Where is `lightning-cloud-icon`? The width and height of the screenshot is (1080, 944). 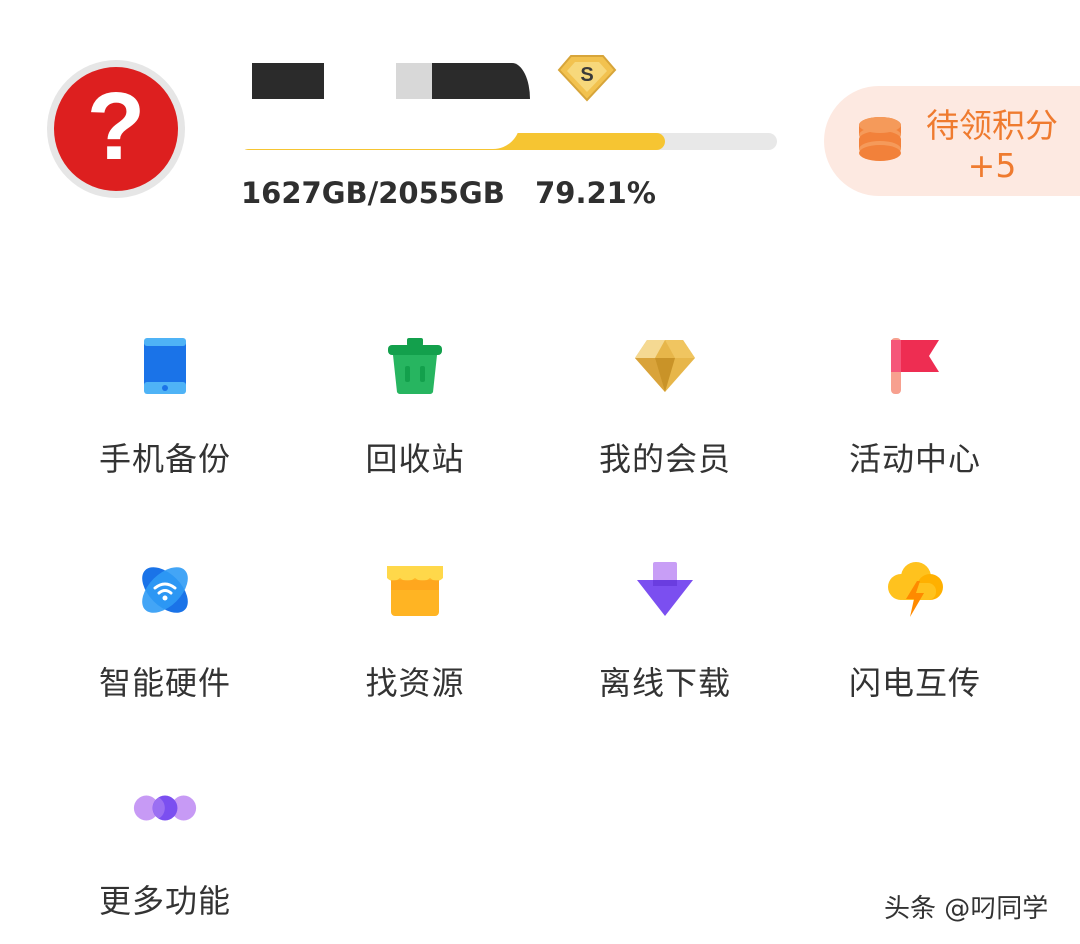
lightning-cloud-icon is located at coordinates (915, 589).